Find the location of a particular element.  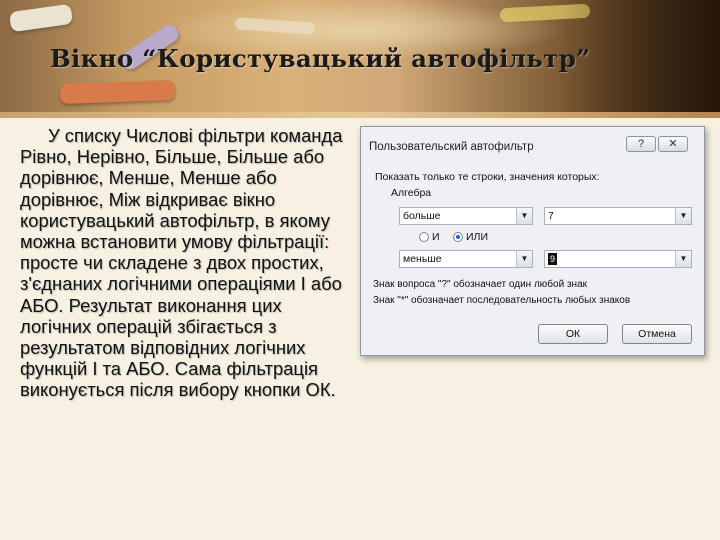

cancel-button: Отмена is located at coordinates (657, 334).